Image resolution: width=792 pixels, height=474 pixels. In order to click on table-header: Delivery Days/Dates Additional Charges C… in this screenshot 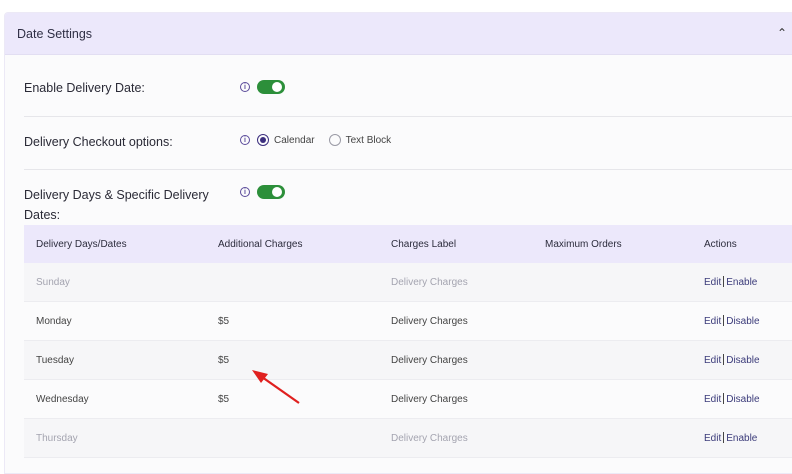, I will do `click(408, 244)`.